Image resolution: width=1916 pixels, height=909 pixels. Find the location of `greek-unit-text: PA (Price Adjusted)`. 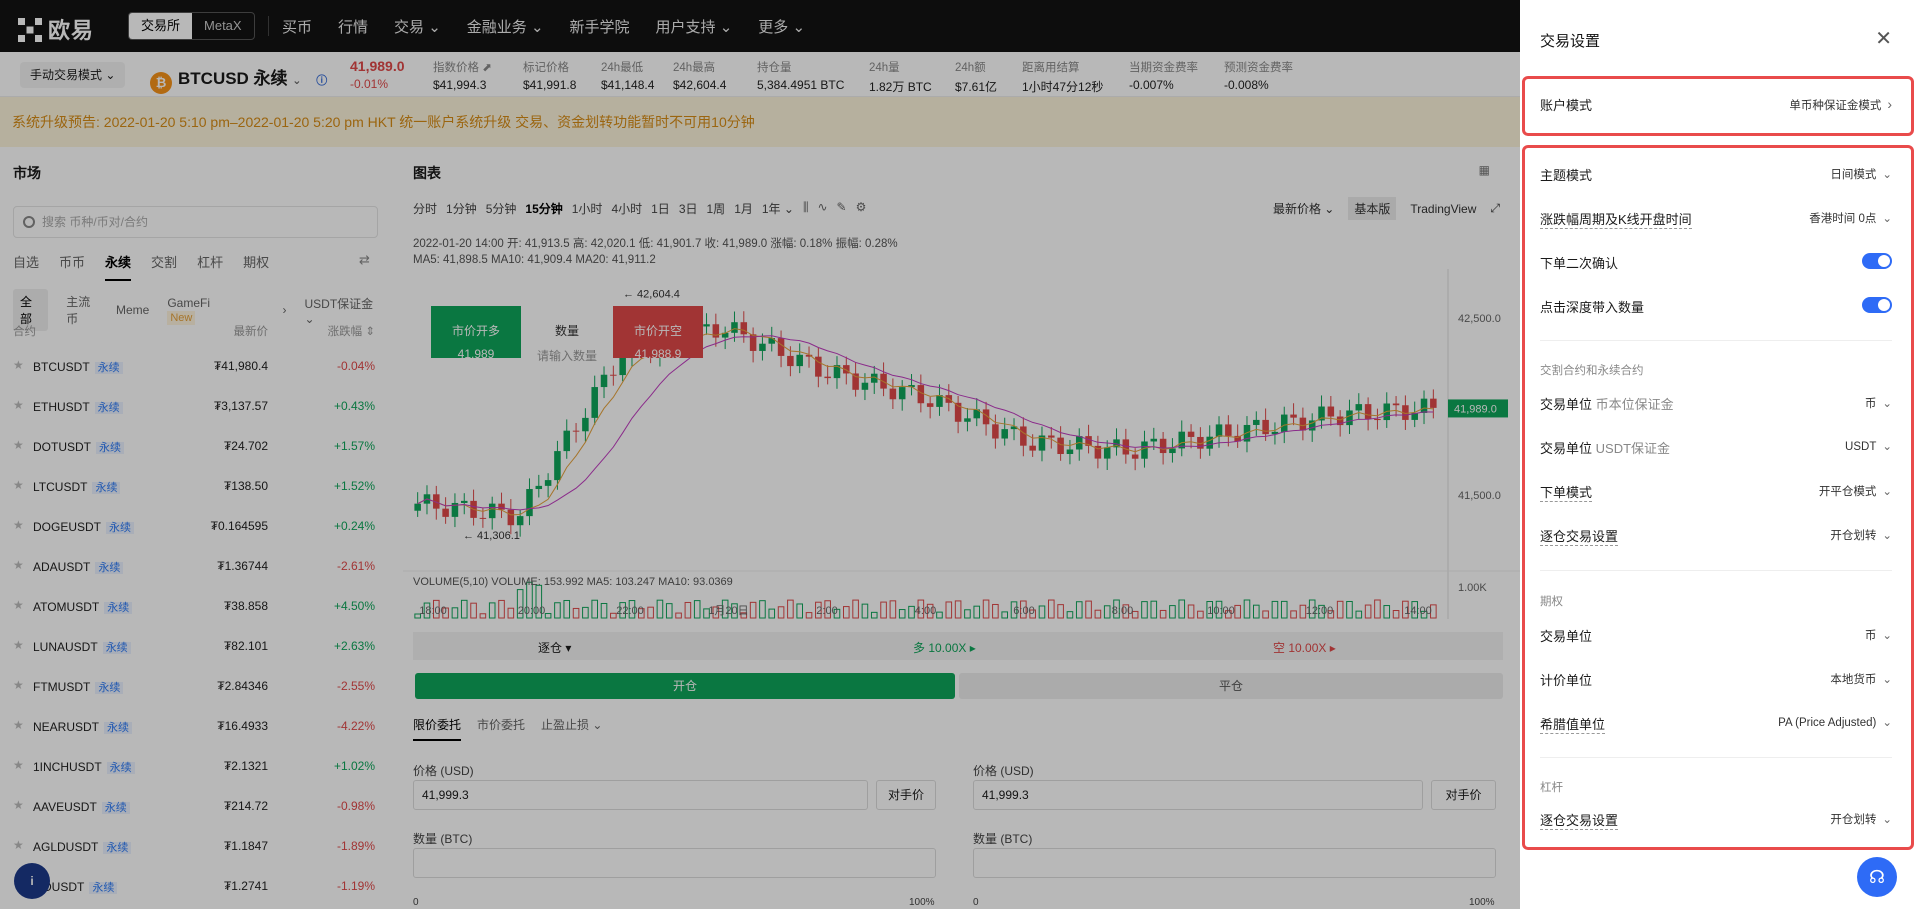

greek-unit-text: PA (Price Adjusted) is located at coordinates (1827, 723).